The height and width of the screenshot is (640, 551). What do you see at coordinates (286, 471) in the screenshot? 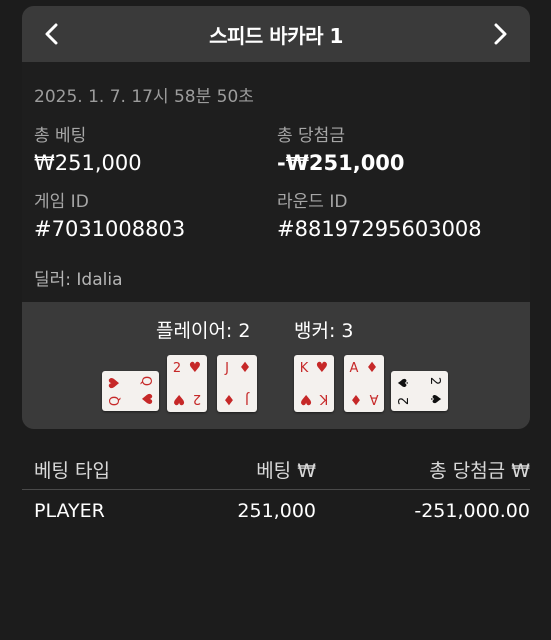
I see `col-bet-amount: 베팅 ₩` at bounding box center [286, 471].